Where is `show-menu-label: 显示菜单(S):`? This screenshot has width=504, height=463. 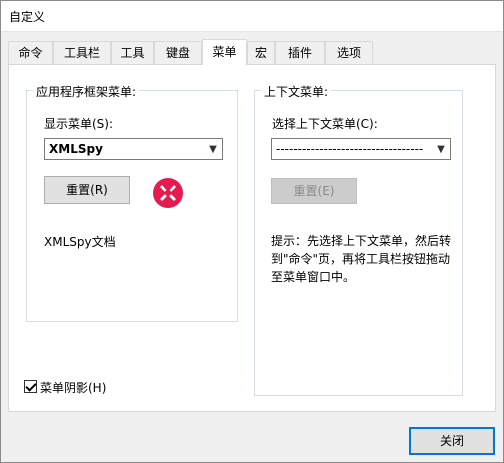 show-menu-label: 显示菜单(S): is located at coordinates (79, 124).